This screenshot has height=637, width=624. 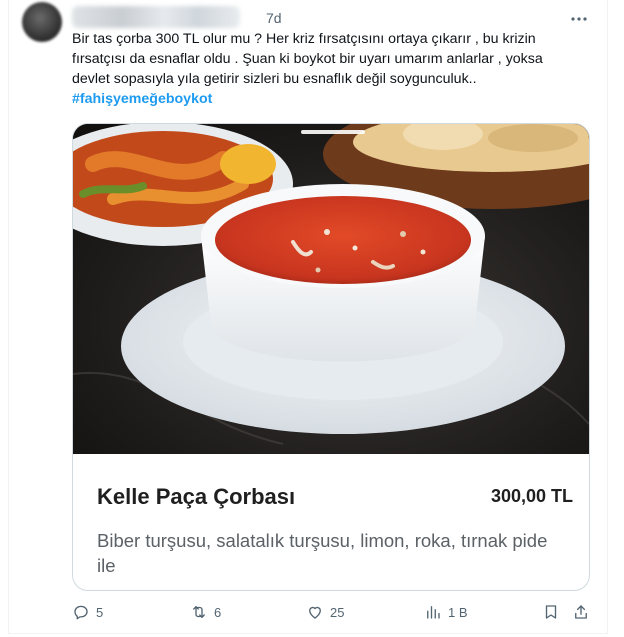 I want to click on heart-icon, so click(x=315, y=612).